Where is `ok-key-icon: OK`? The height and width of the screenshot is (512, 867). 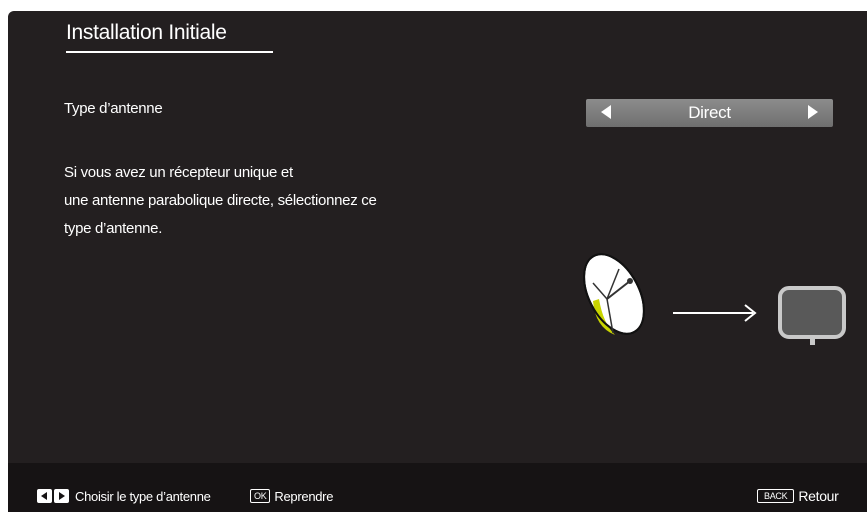 ok-key-icon: OK is located at coordinates (260, 496).